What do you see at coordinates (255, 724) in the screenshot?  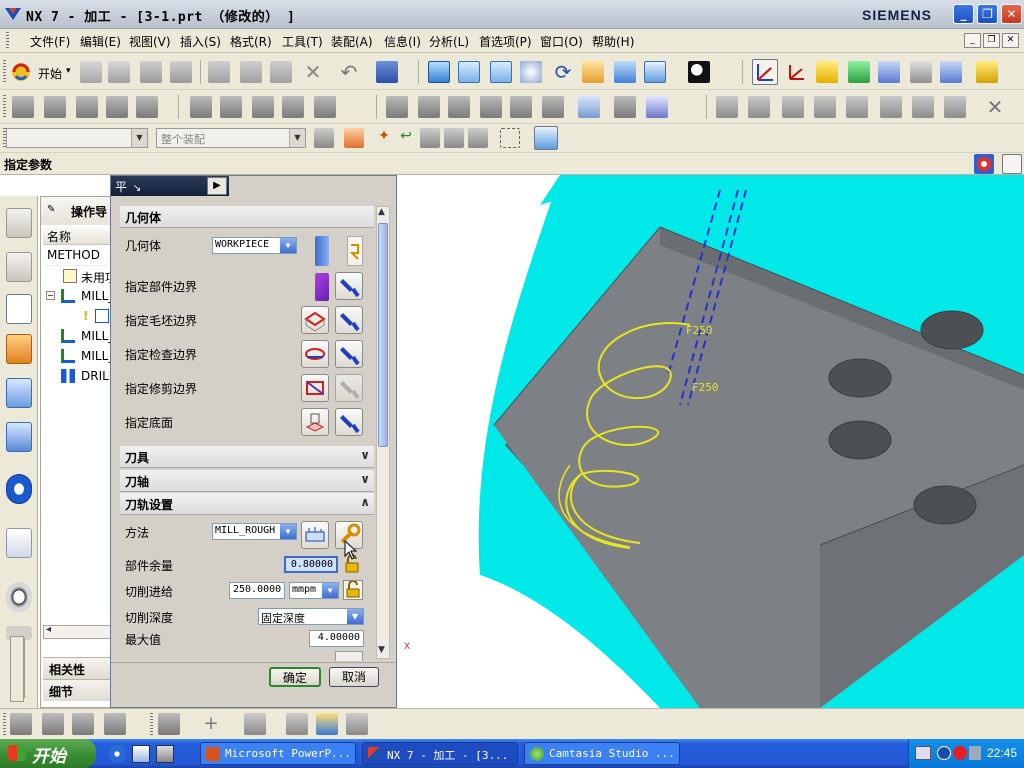 I see `curve-icon` at bounding box center [255, 724].